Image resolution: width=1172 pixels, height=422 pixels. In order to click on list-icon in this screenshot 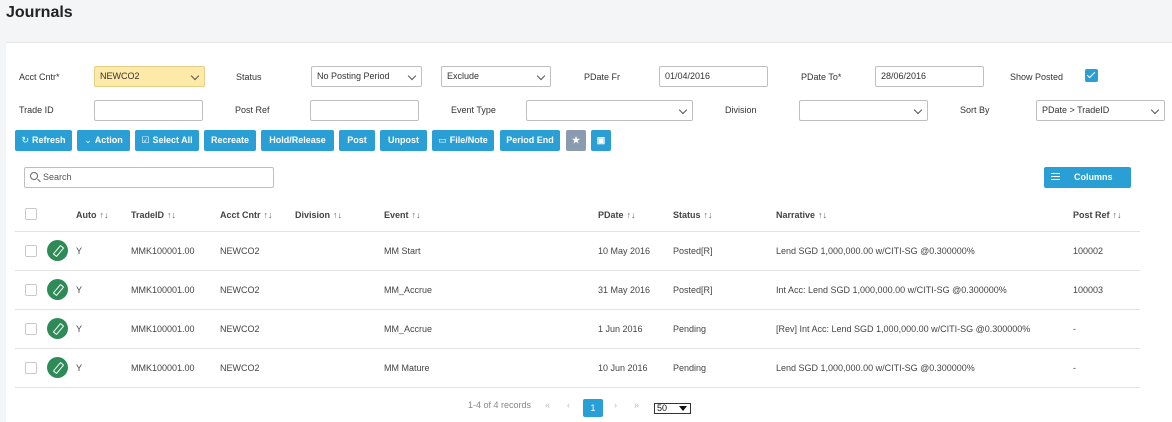, I will do `click(1055, 176)`.